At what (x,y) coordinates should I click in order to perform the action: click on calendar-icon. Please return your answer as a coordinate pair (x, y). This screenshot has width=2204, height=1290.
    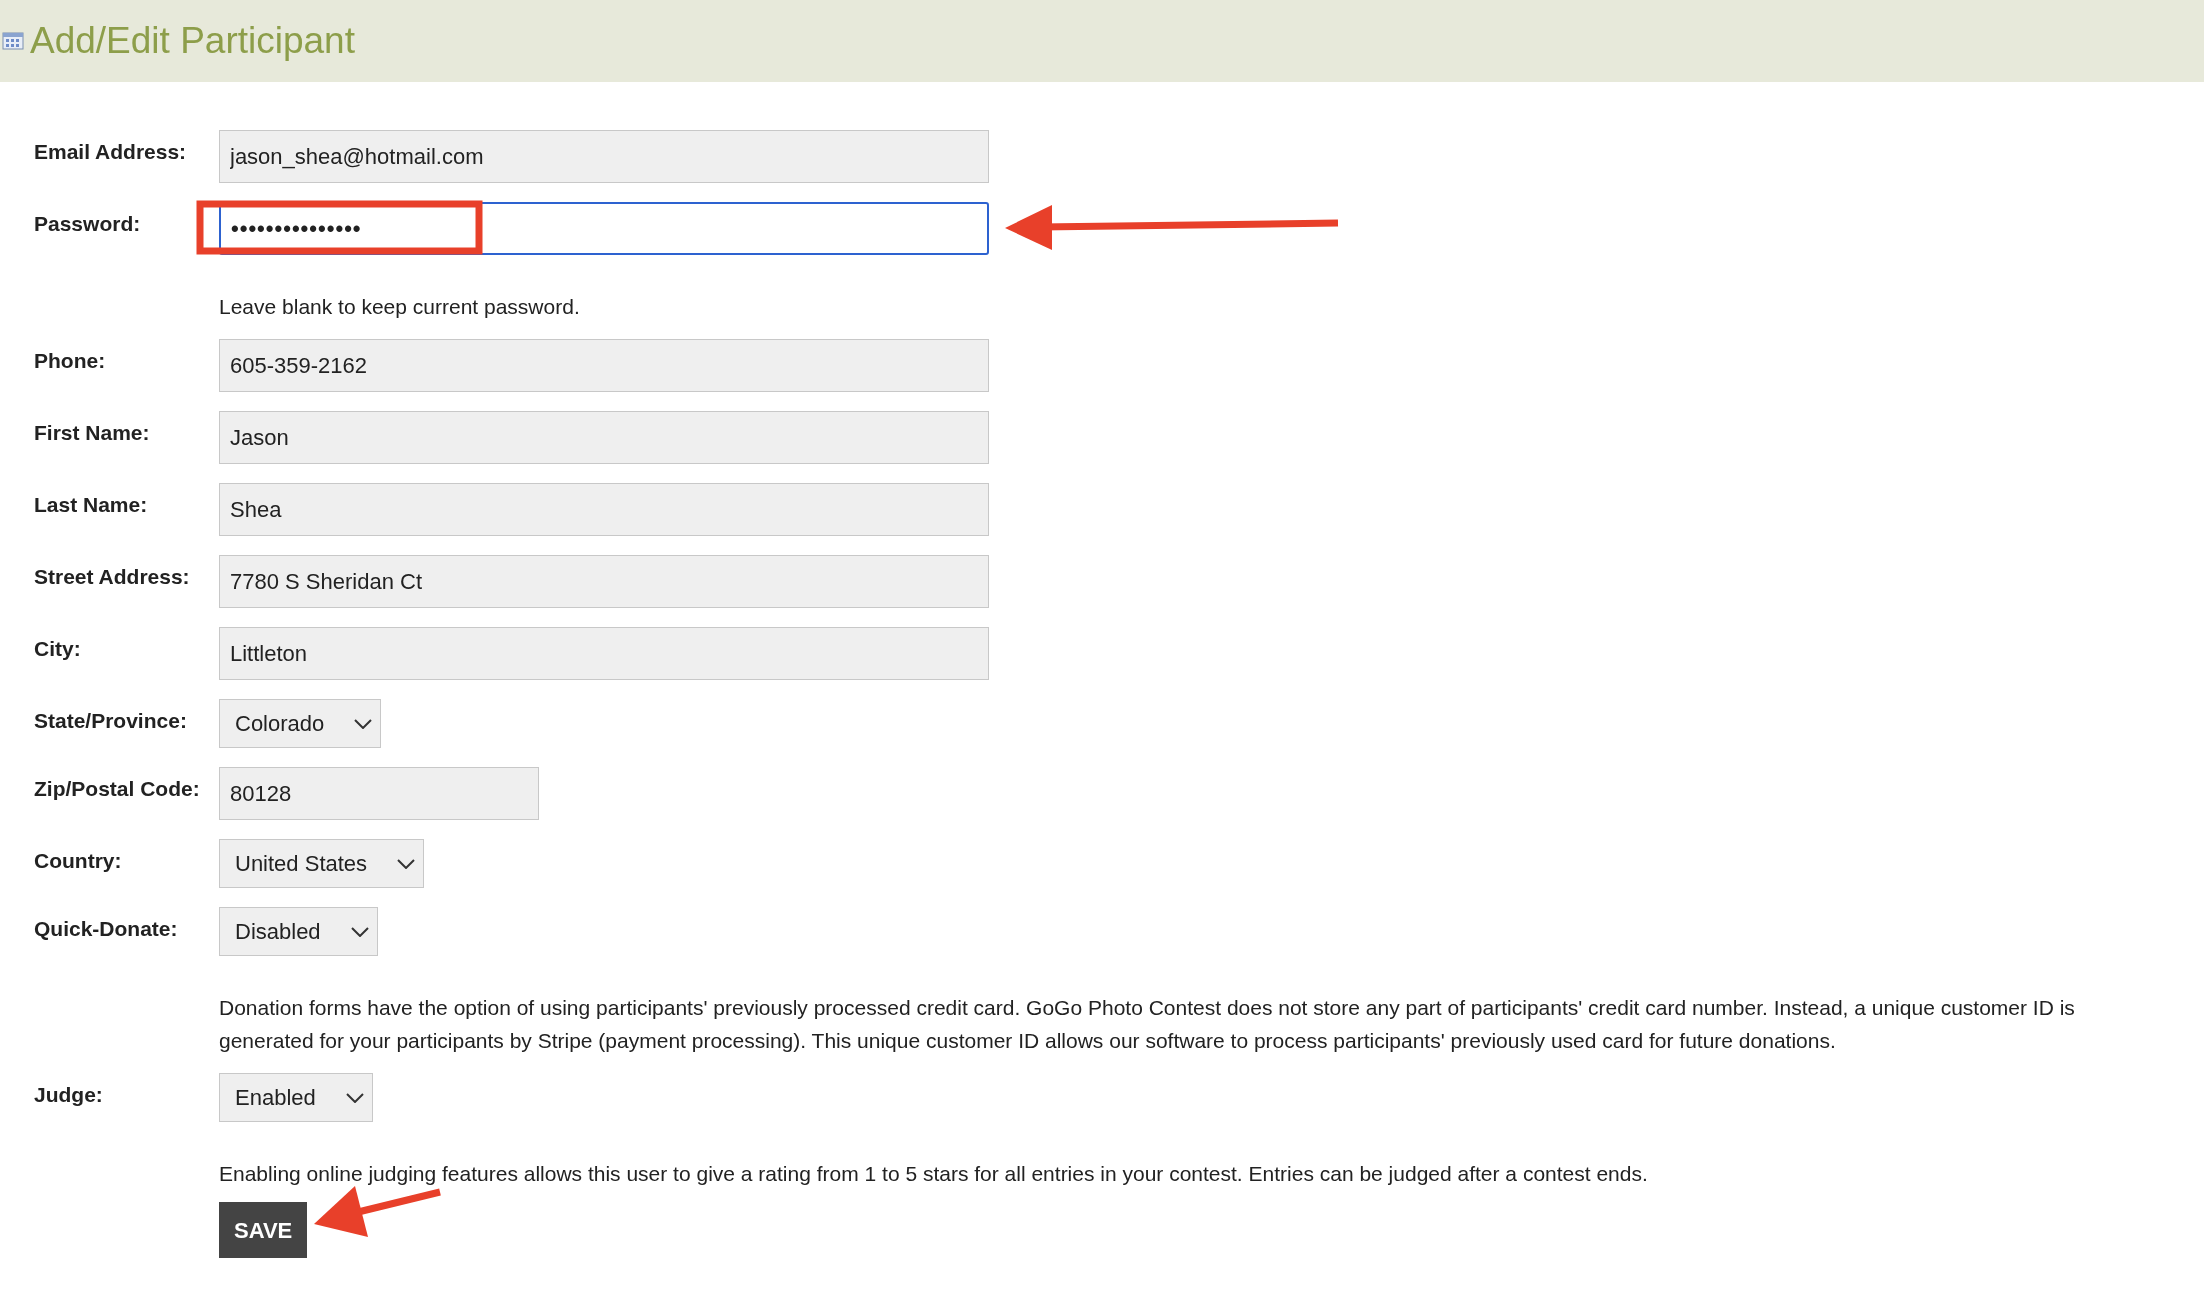
    Looking at the image, I should click on (13, 41).